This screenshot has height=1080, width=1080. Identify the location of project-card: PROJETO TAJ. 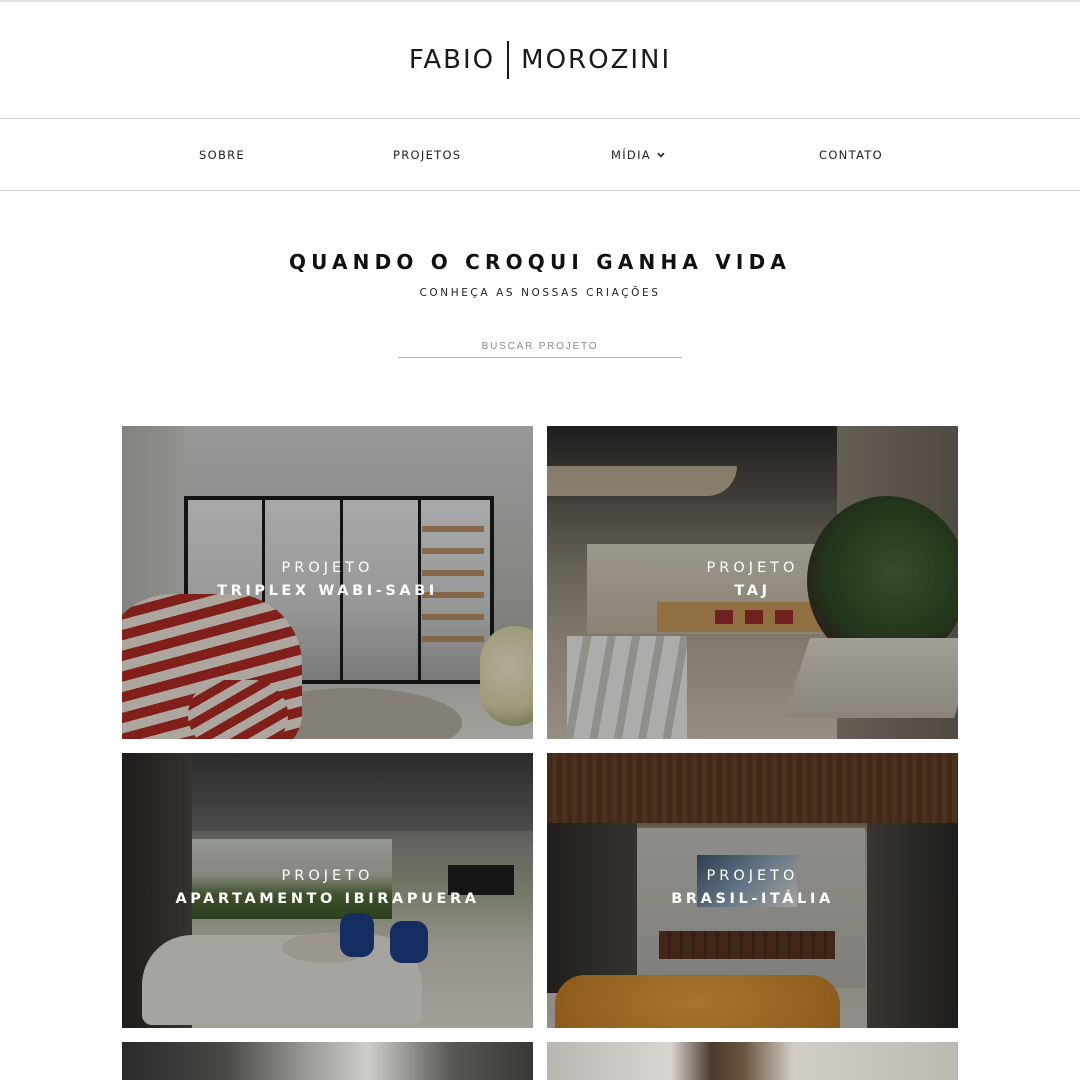
(752, 582).